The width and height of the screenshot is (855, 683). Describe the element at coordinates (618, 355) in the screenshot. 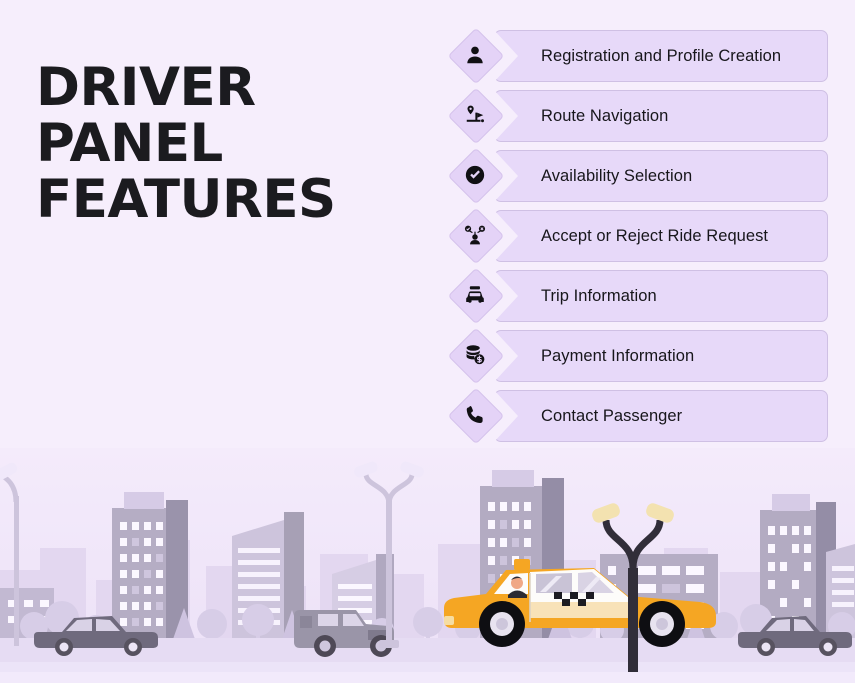

I see `feature-label: Payment Information` at that location.